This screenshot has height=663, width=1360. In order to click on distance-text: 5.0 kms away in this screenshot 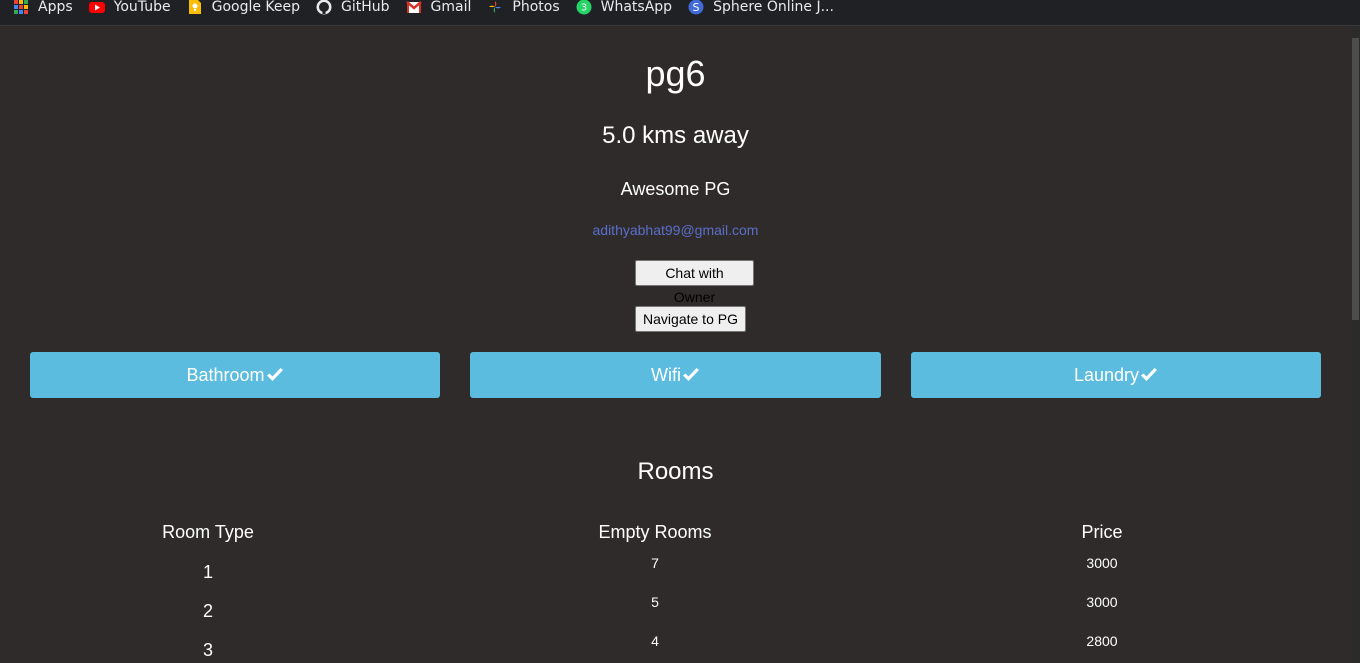, I will do `click(675, 135)`.